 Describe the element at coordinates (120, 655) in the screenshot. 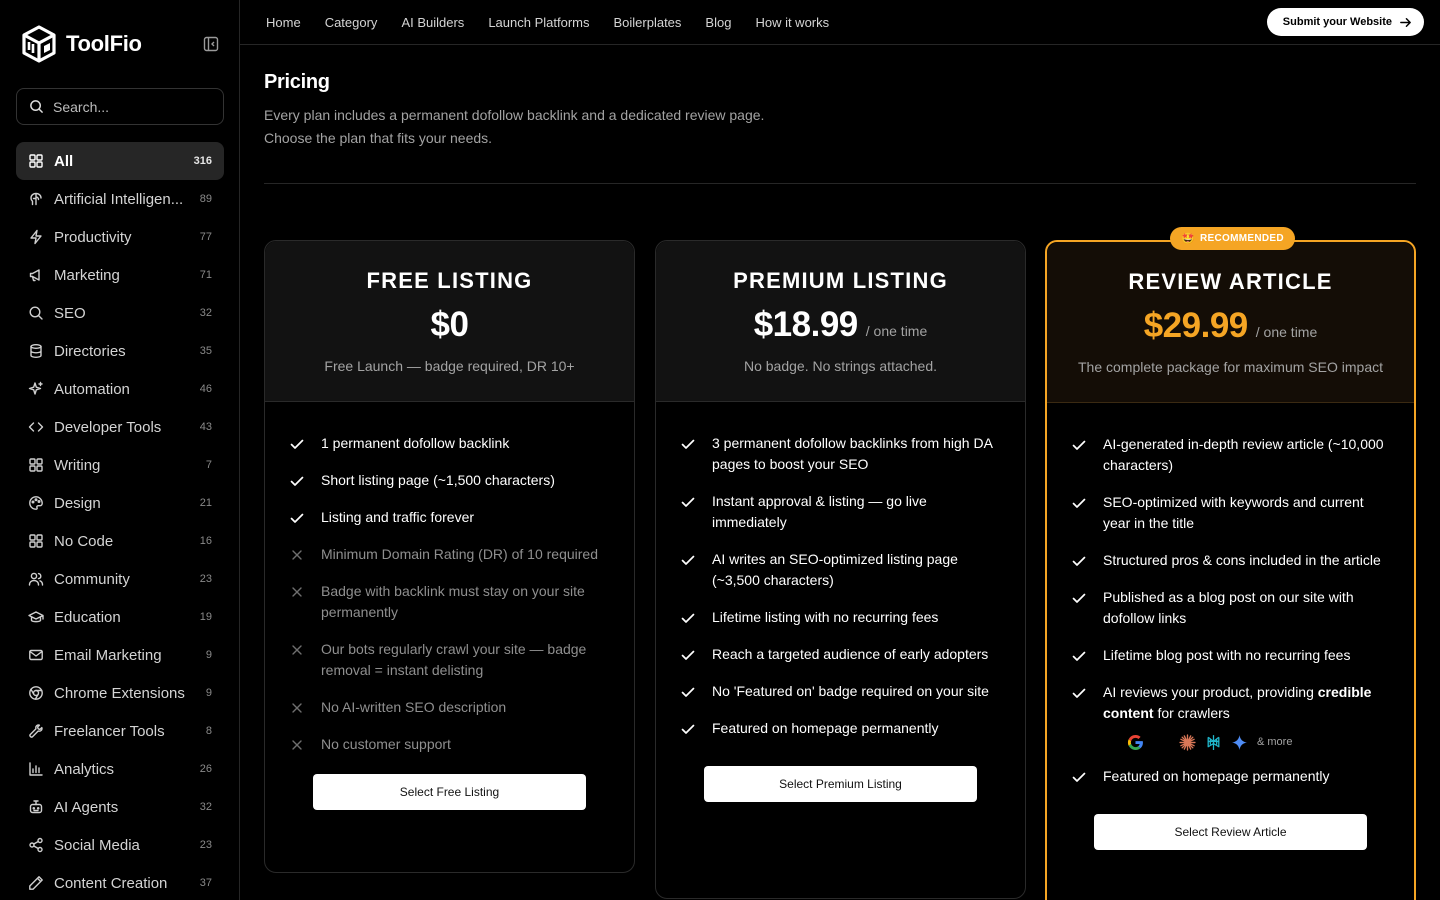

I see `sidebar-item-email-marketing: Email Marketing 9` at that location.